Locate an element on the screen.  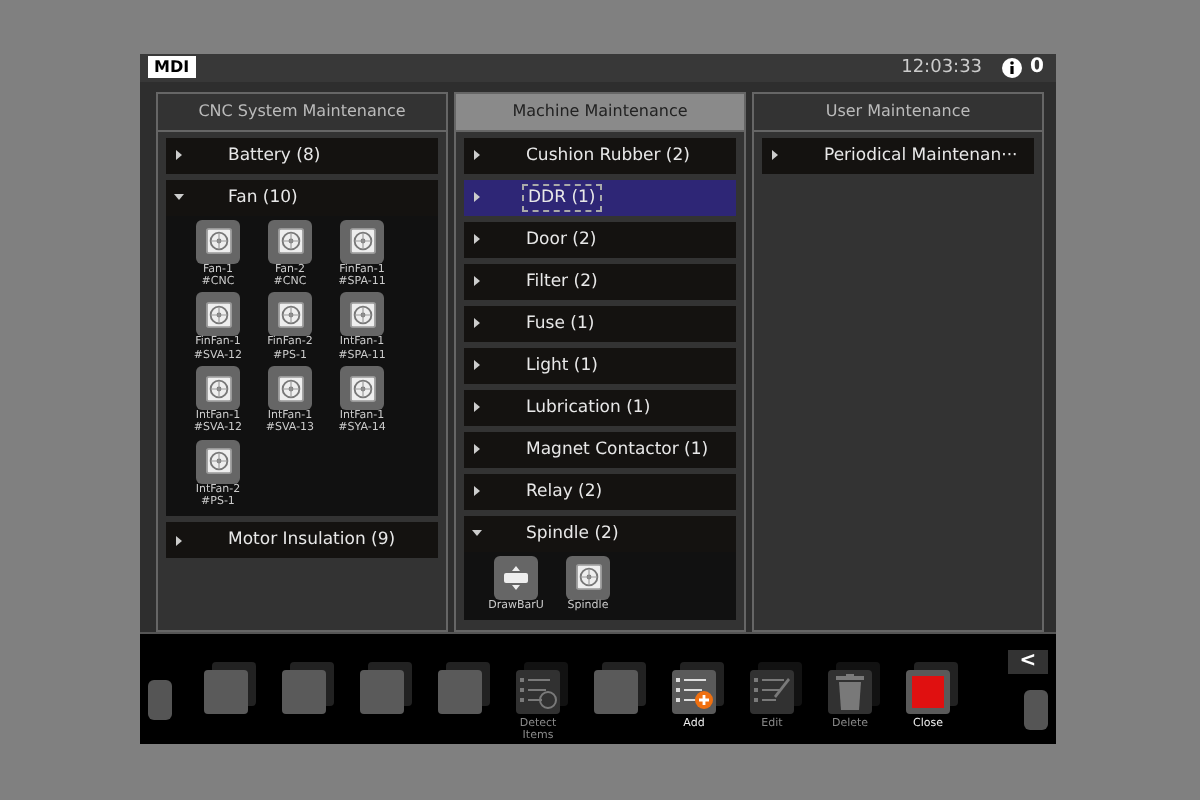
back-button: < is located at coordinates (1028, 661).